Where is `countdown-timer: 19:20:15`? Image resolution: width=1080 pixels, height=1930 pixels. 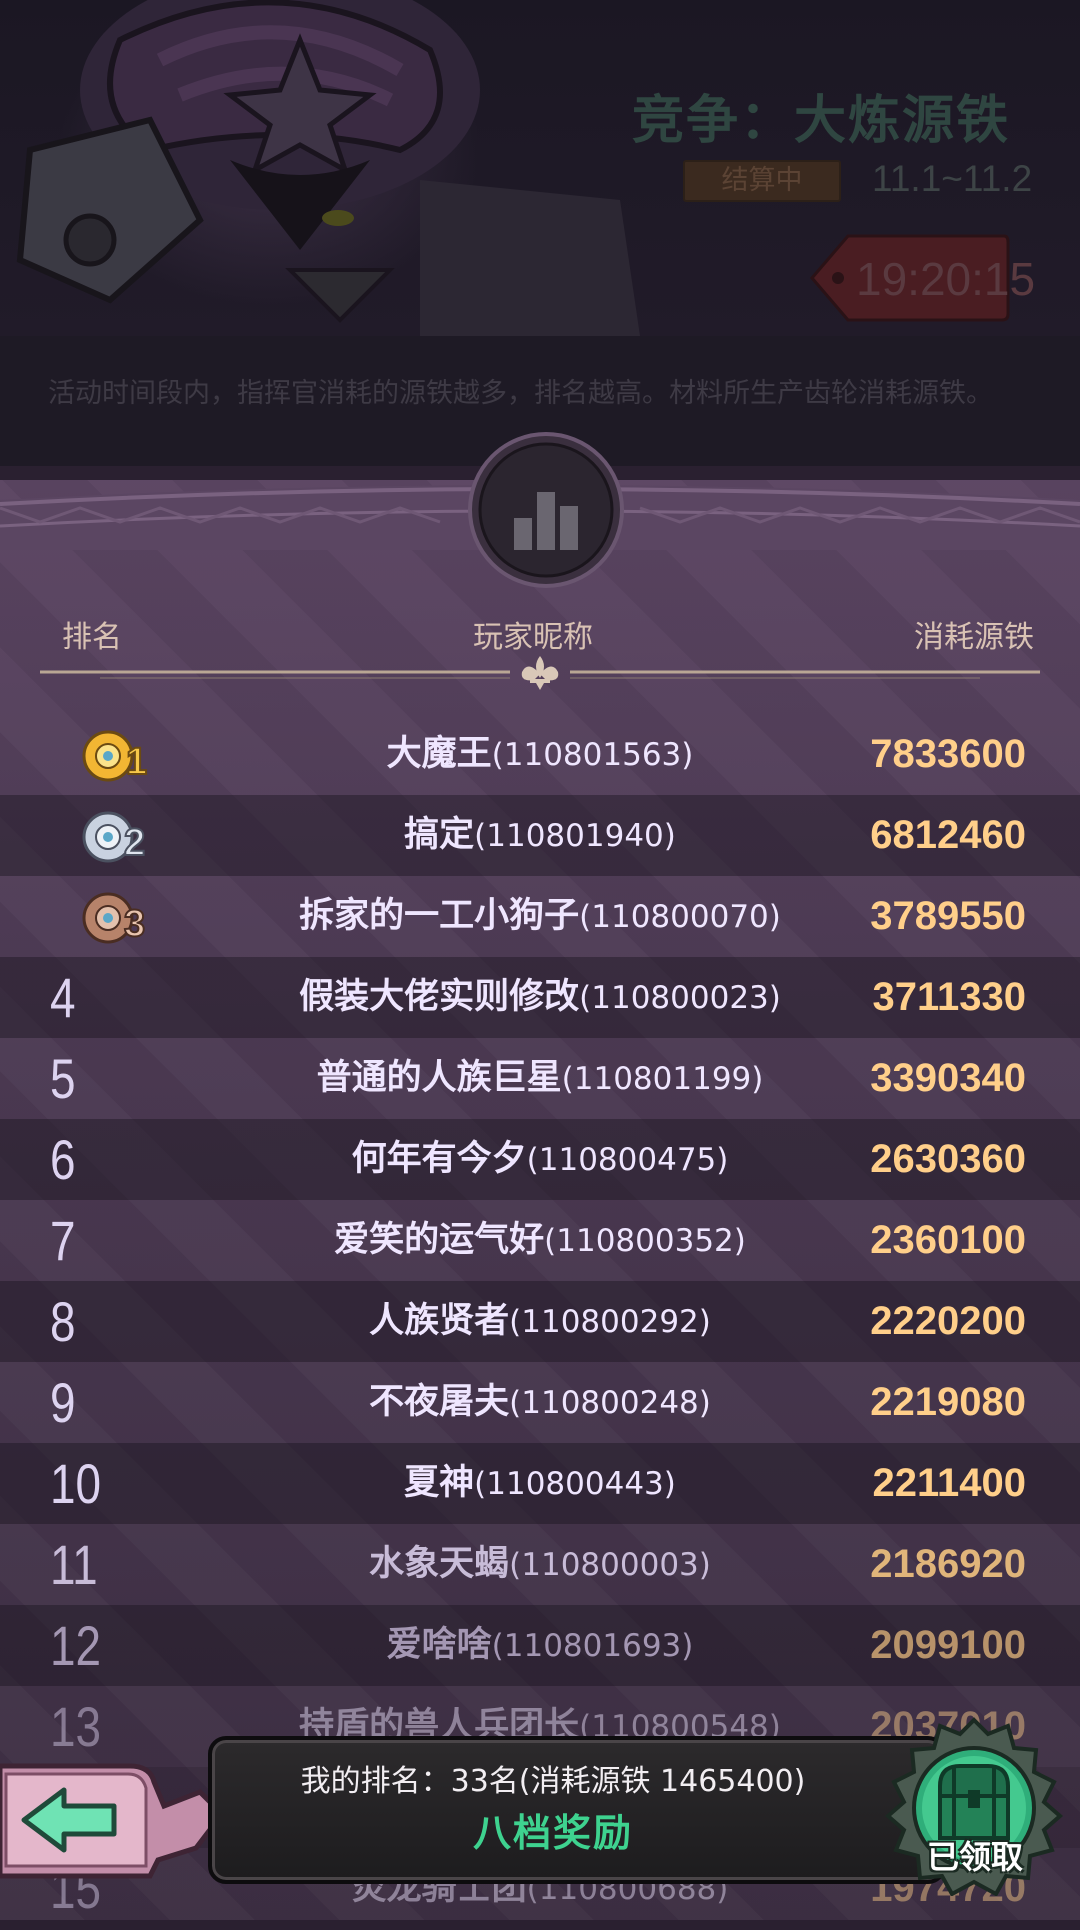 countdown-timer: 19:20:15 is located at coordinates (946, 279).